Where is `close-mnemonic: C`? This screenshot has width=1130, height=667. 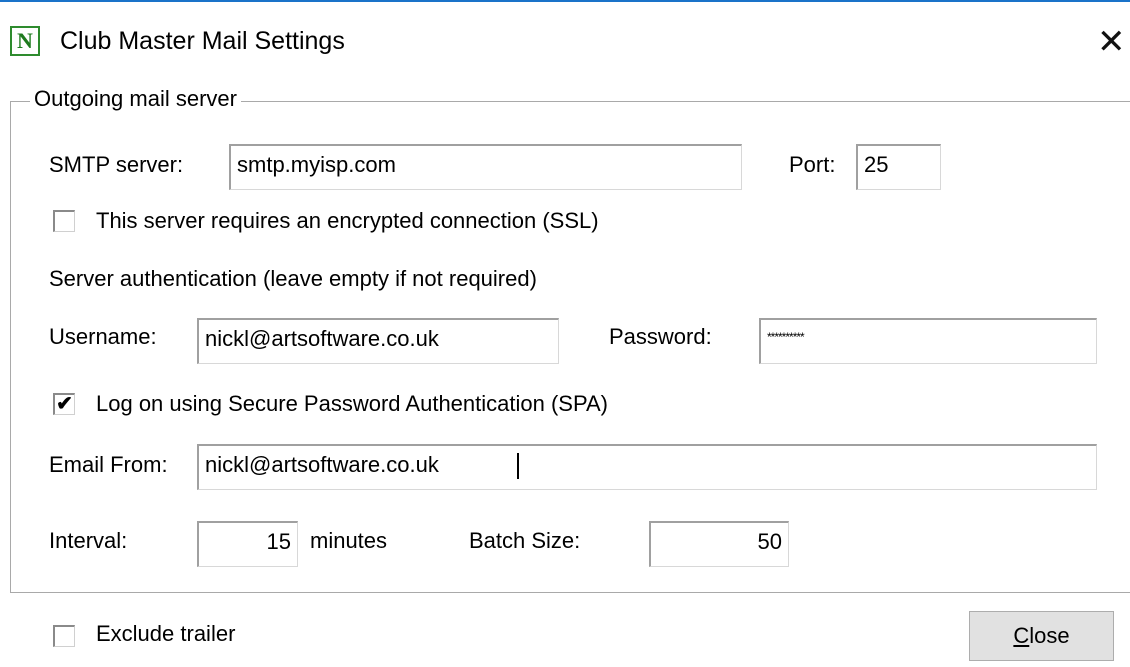 close-mnemonic: C is located at coordinates (1021, 635).